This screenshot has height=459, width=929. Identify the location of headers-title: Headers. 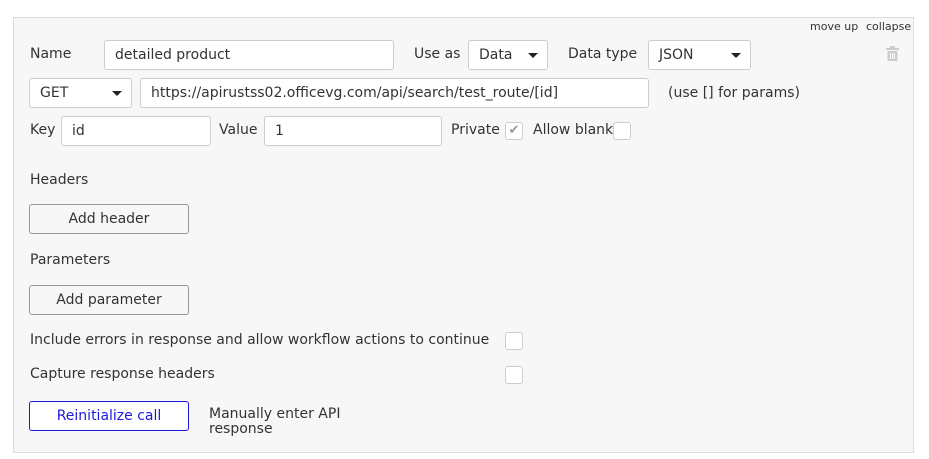
(59, 180).